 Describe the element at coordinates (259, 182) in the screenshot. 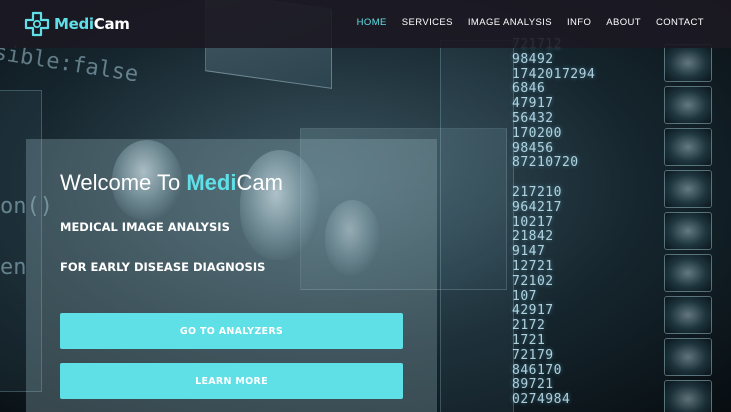

I see `hero-title-highlight-2: Cam` at that location.